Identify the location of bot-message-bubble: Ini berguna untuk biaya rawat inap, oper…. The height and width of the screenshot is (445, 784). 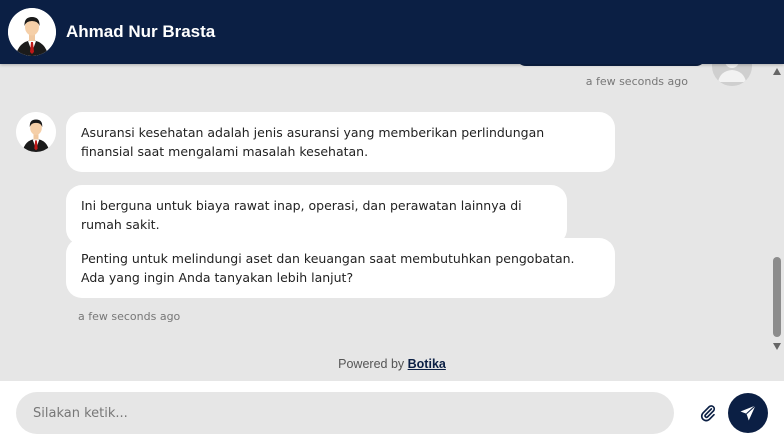
(316, 215).